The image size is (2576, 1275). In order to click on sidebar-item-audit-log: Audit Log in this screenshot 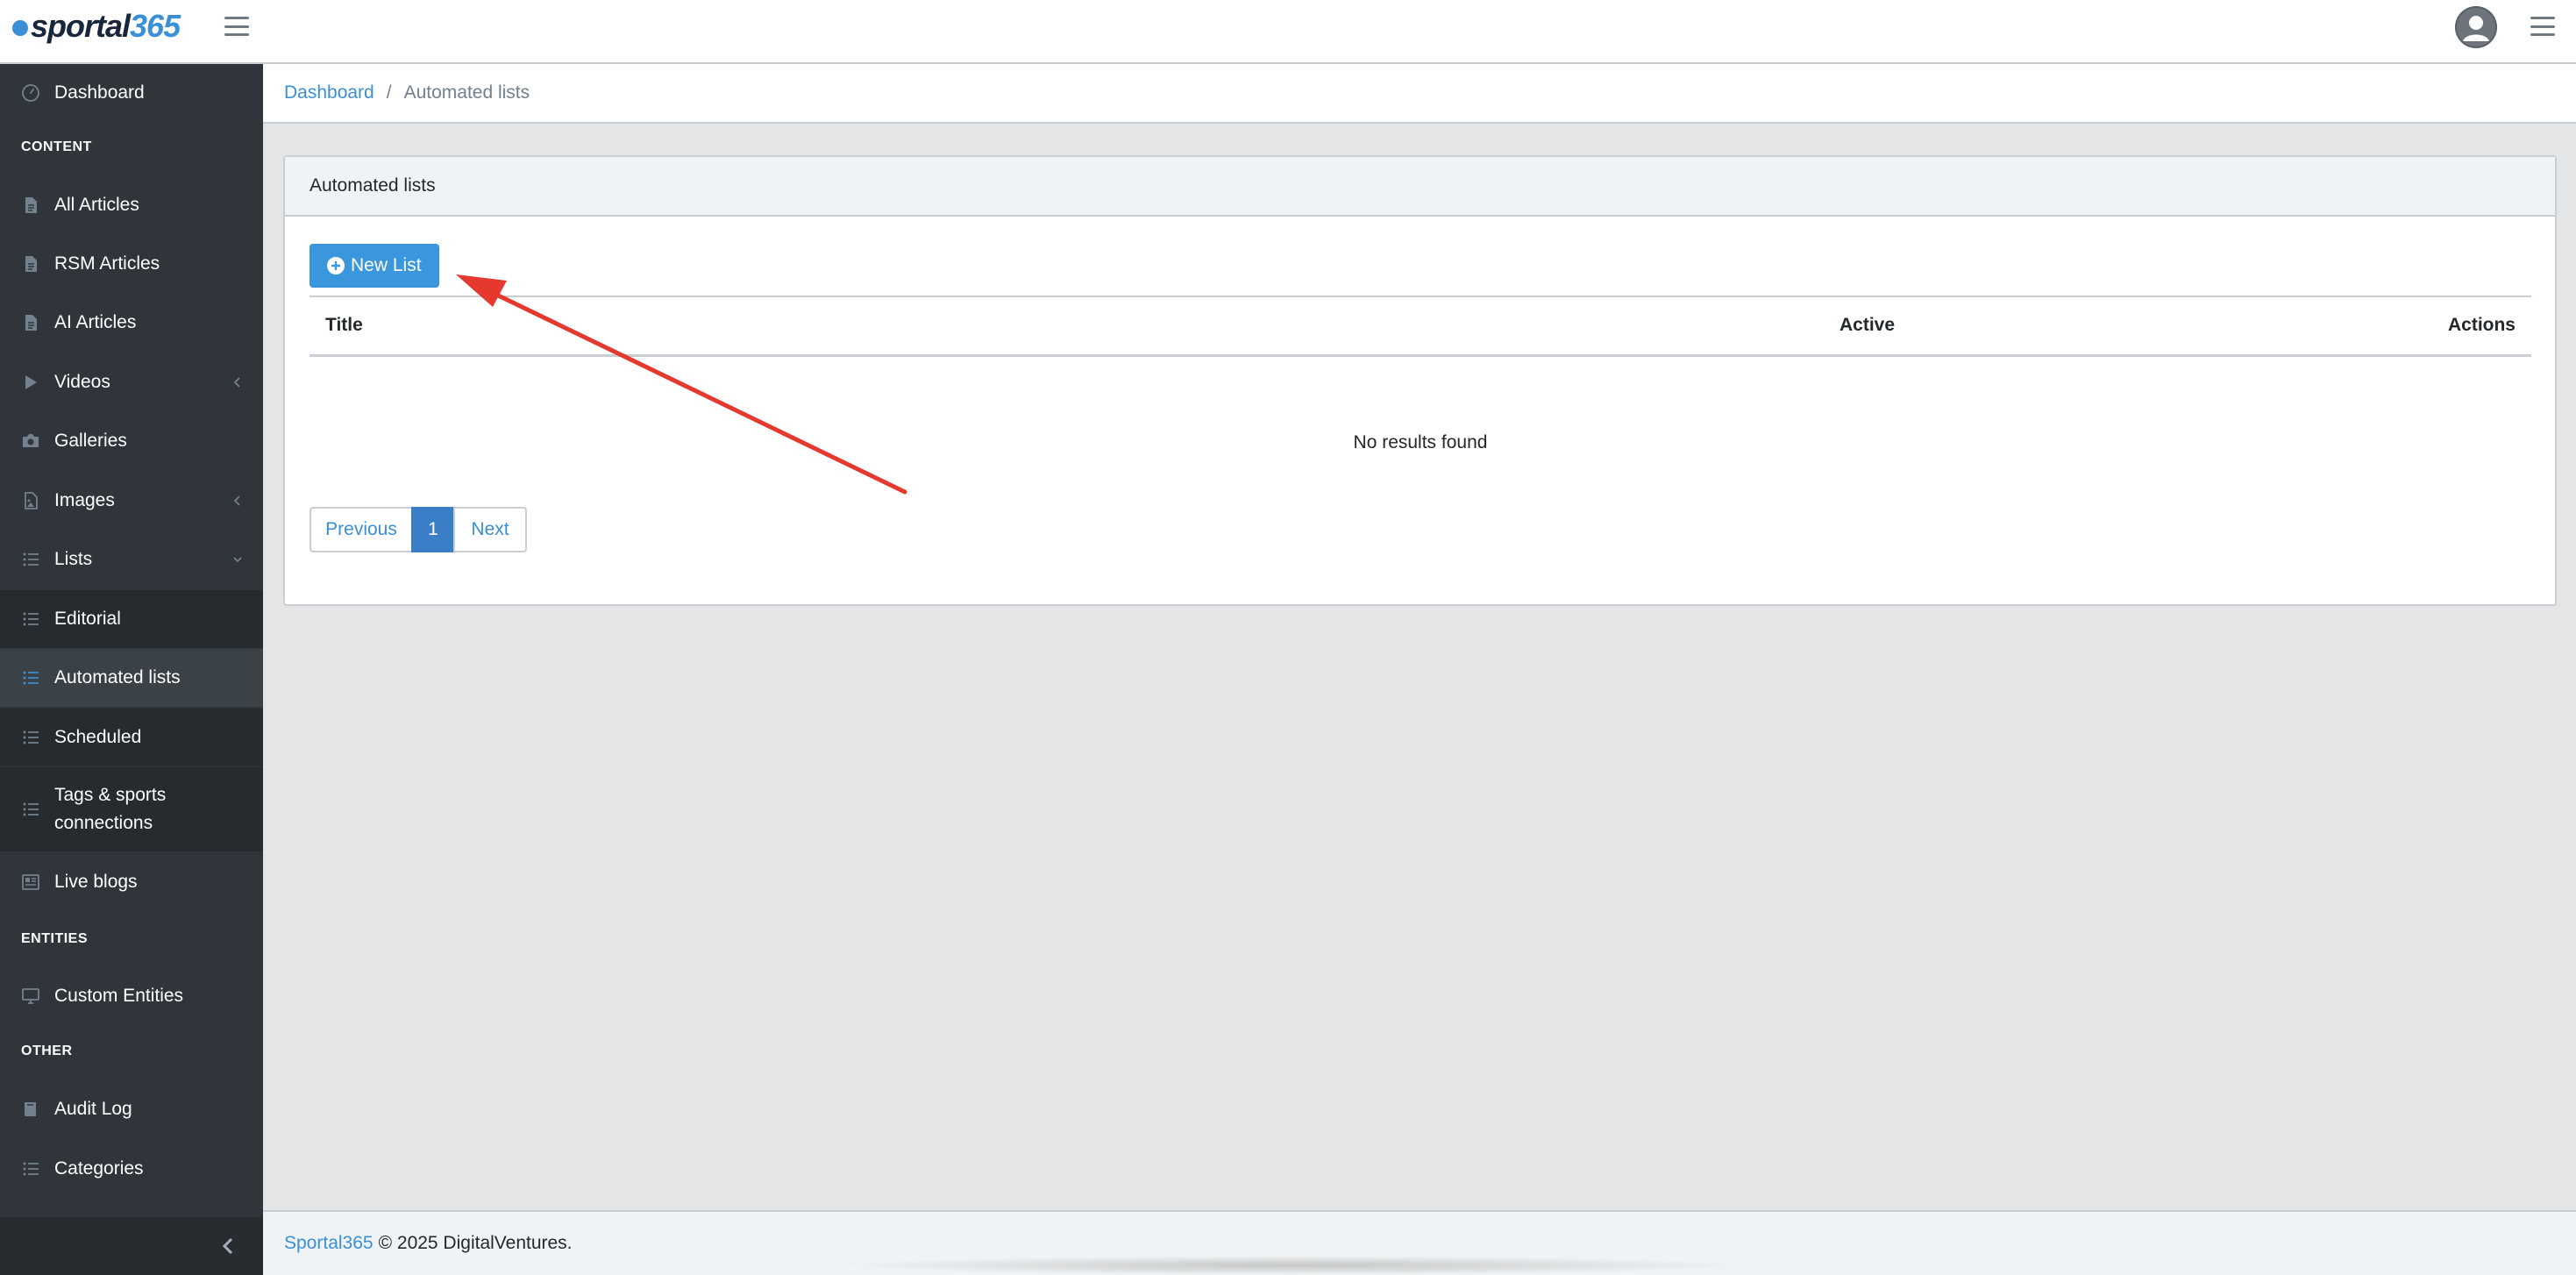, I will do `click(131, 1109)`.